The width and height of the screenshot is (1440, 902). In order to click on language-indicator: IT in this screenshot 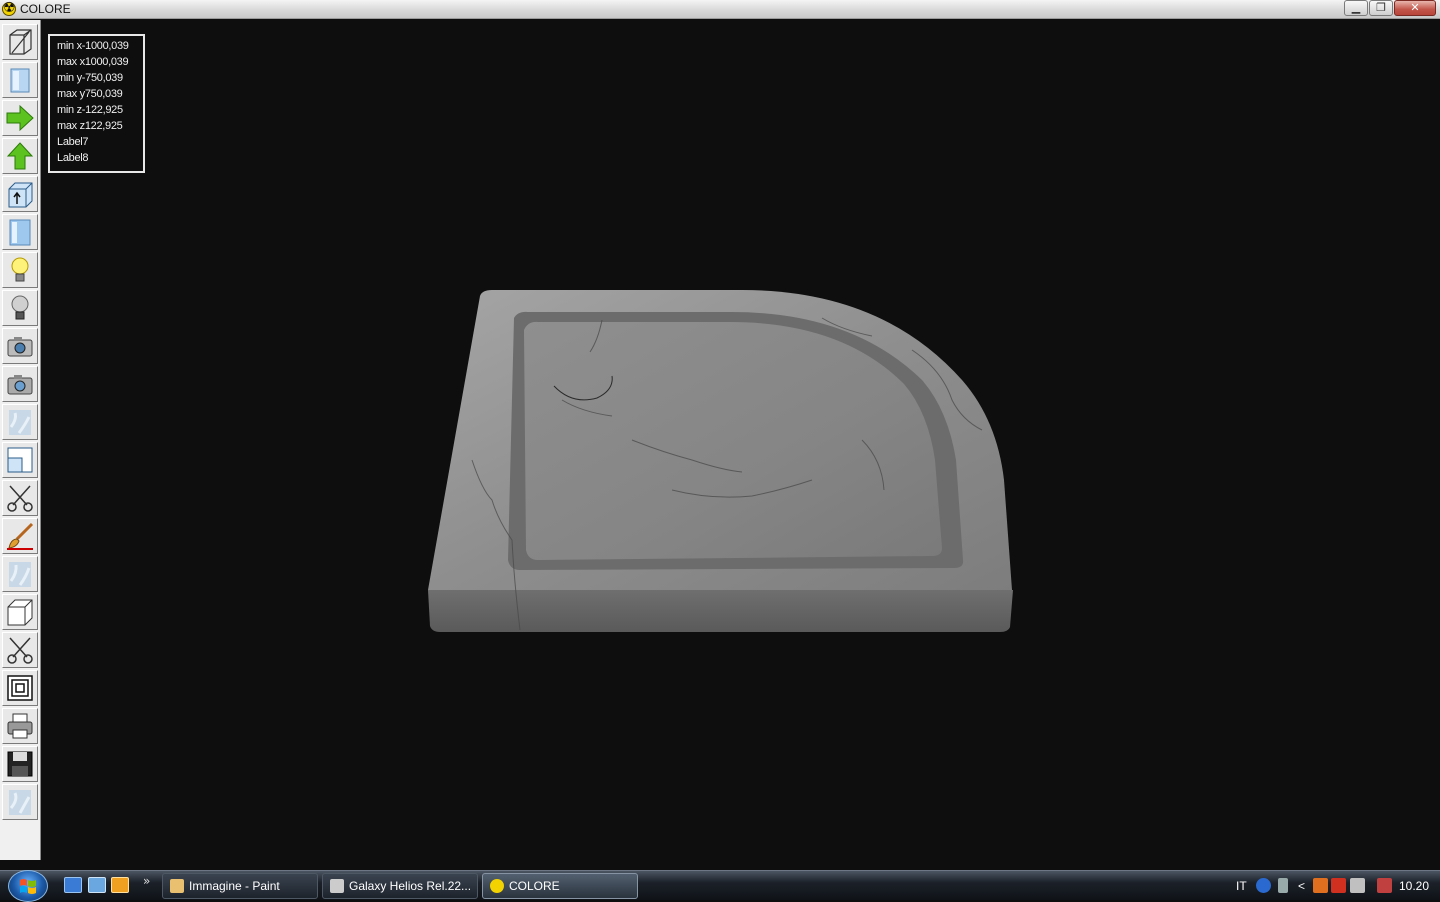, I will do `click(1241, 886)`.